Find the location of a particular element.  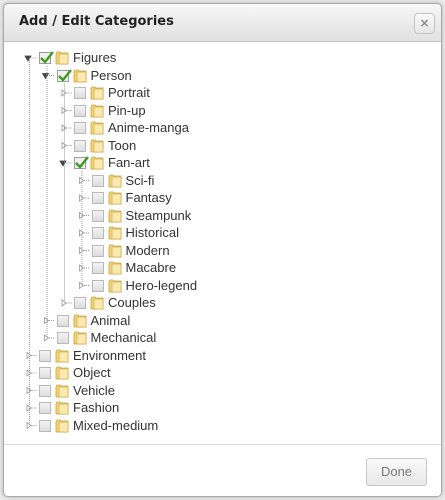

tree-node-label: Mixed-medium is located at coordinates (115, 425).